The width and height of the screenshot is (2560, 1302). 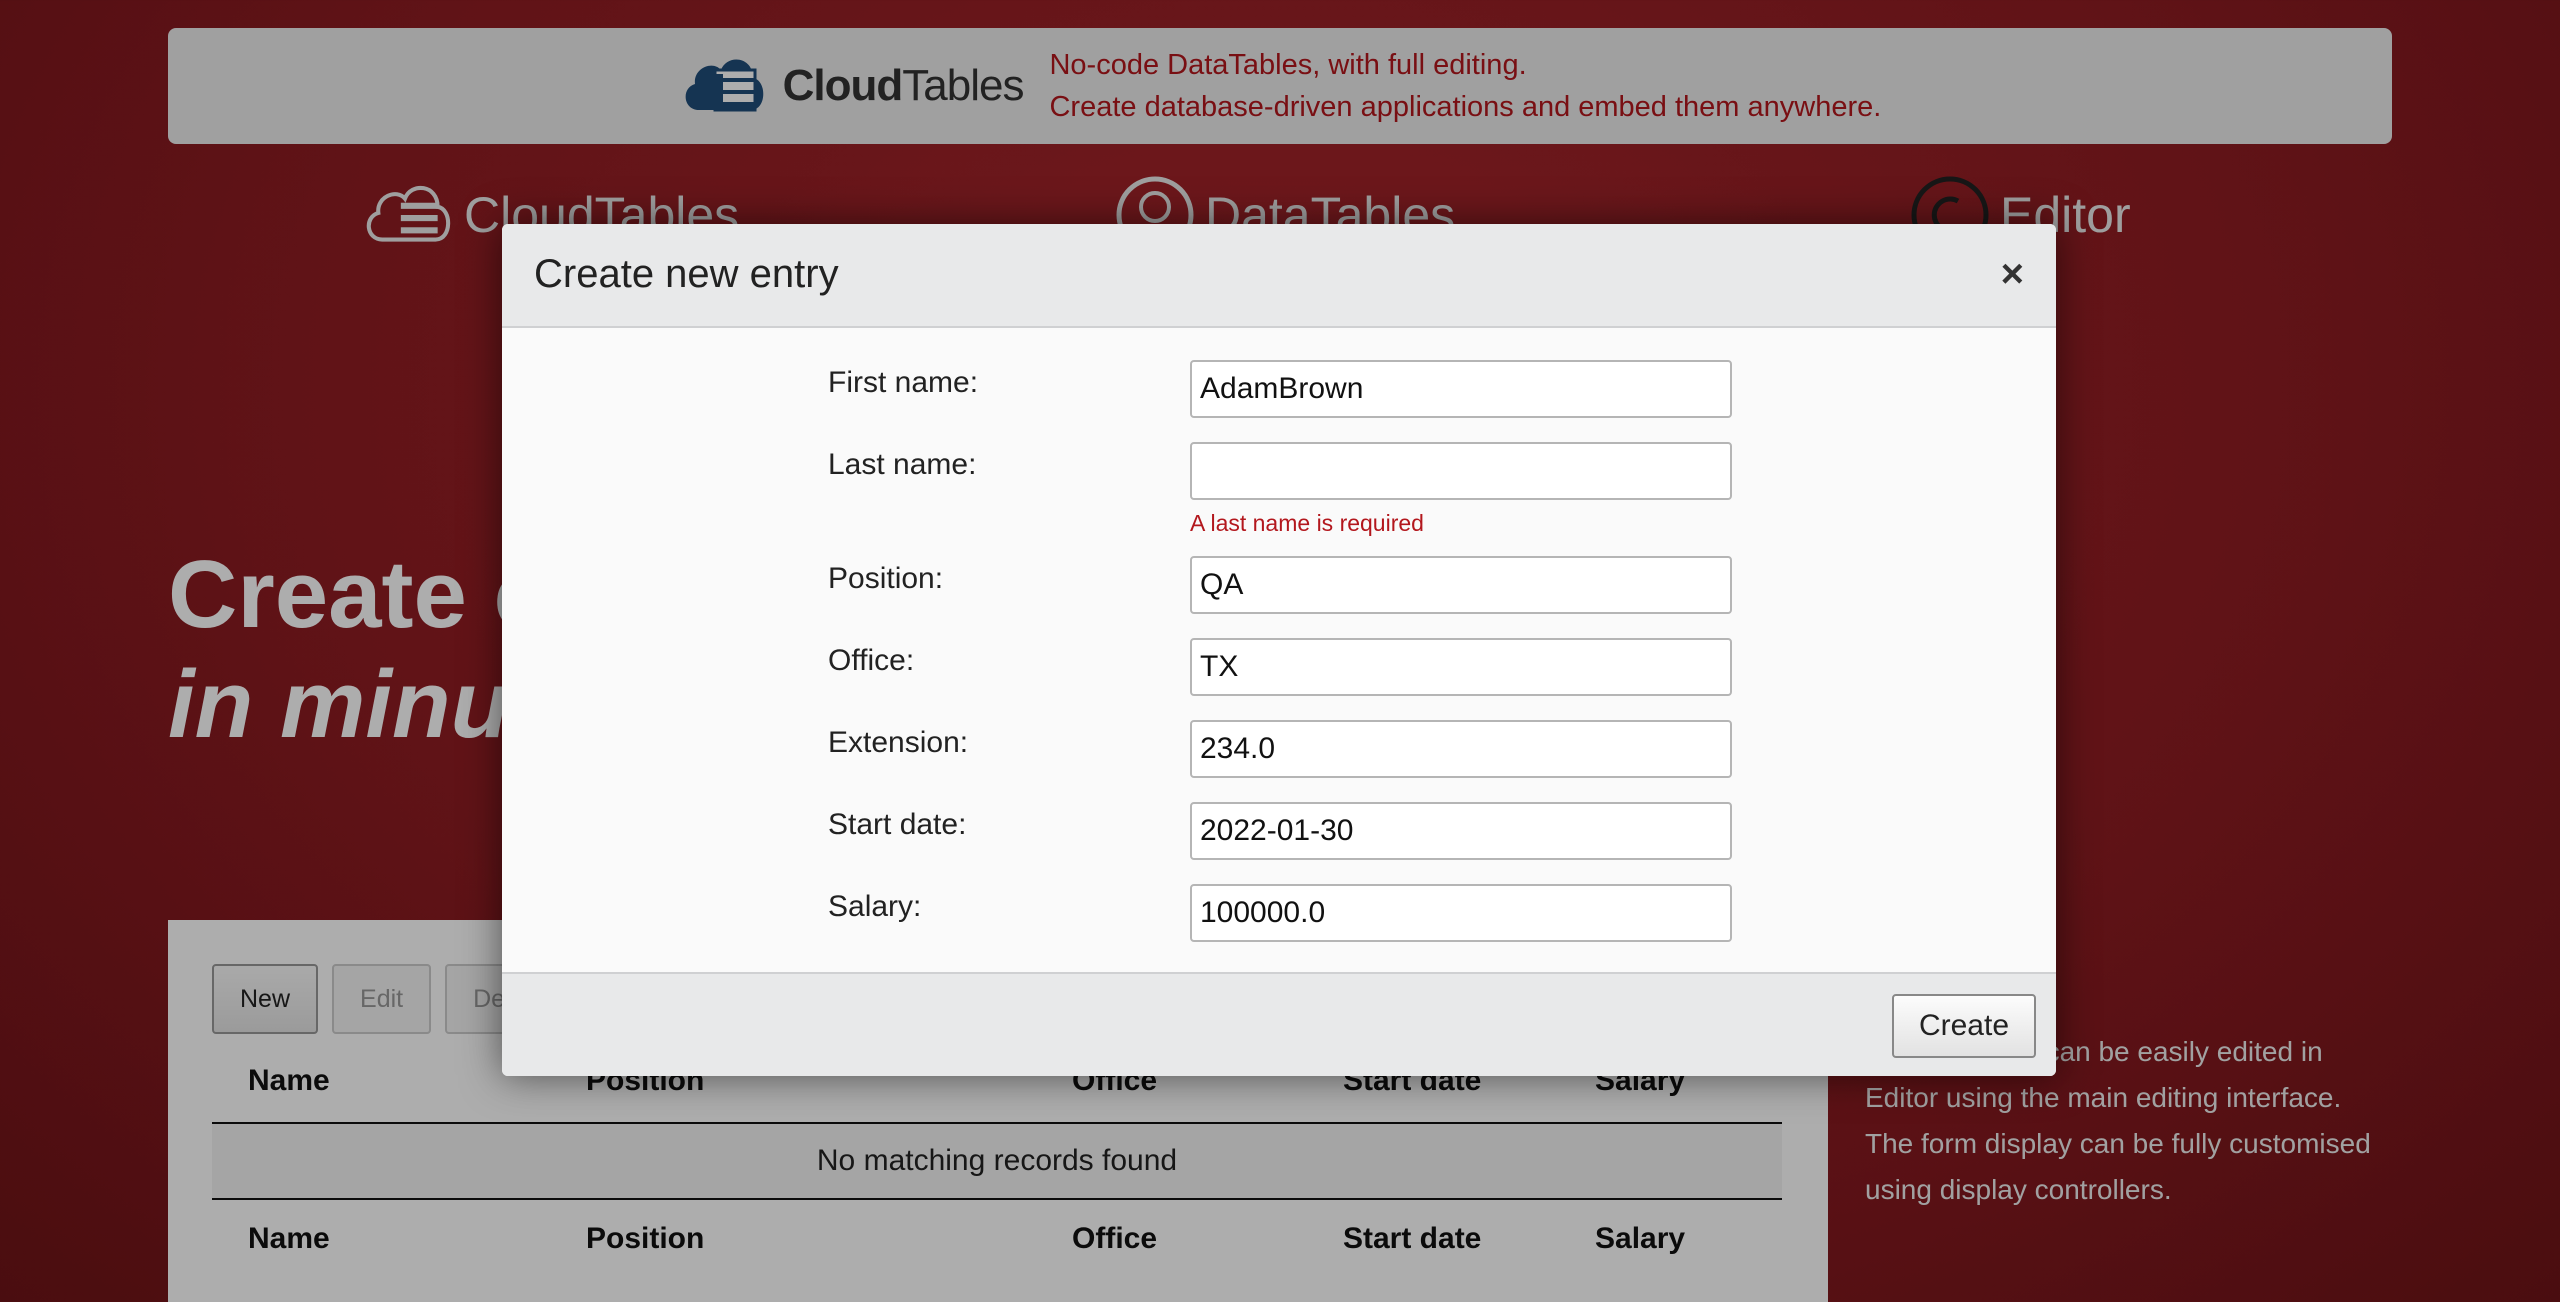 I want to click on create-button: Create, so click(x=1964, y=1026).